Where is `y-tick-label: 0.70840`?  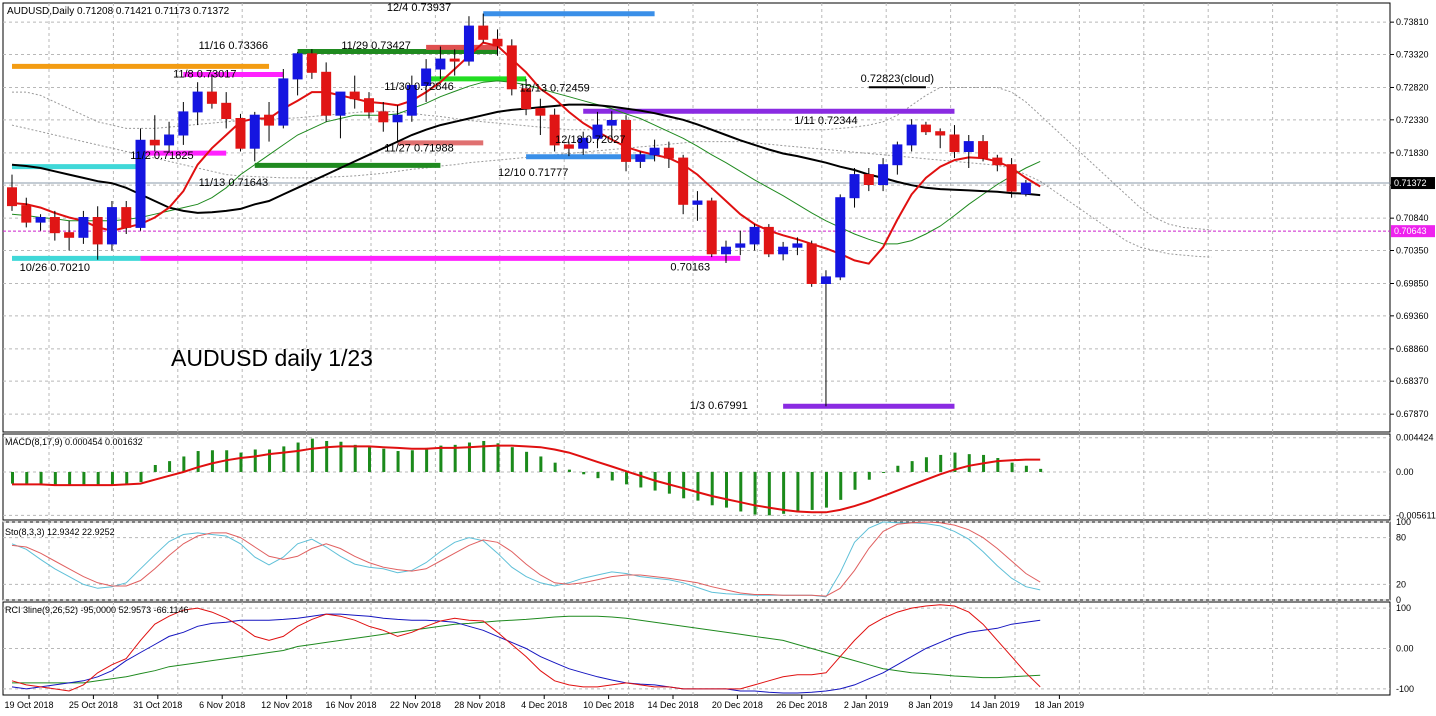
y-tick-label: 0.70840 is located at coordinates (1412, 218).